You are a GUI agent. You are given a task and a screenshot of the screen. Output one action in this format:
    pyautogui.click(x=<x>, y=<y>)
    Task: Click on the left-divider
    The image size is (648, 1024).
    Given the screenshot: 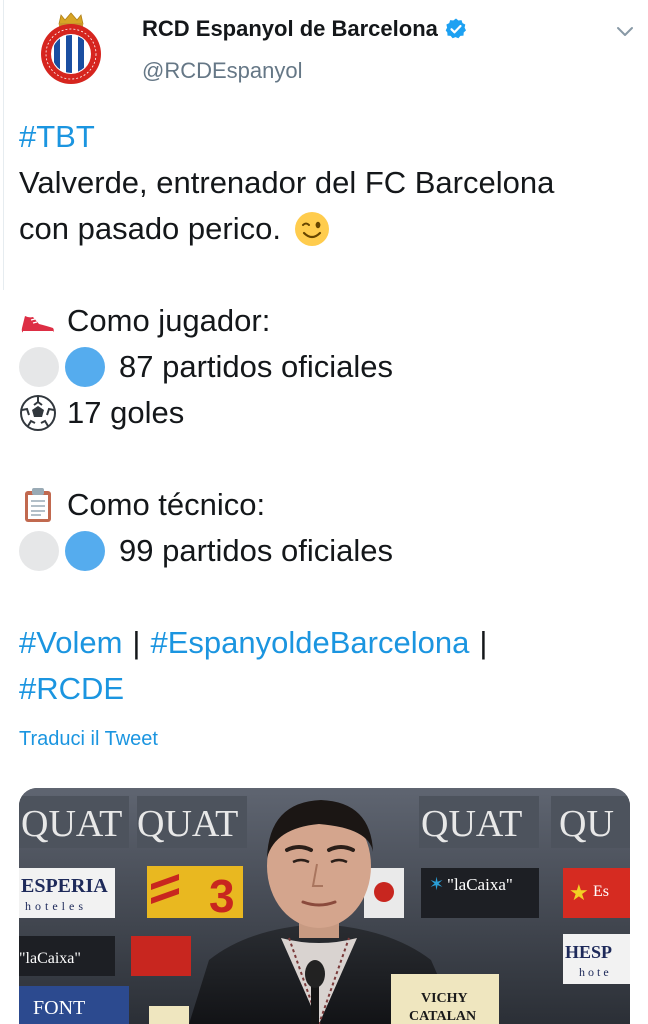 What is the action you would take?
    pyautogui.click(x=2, y=145)
    